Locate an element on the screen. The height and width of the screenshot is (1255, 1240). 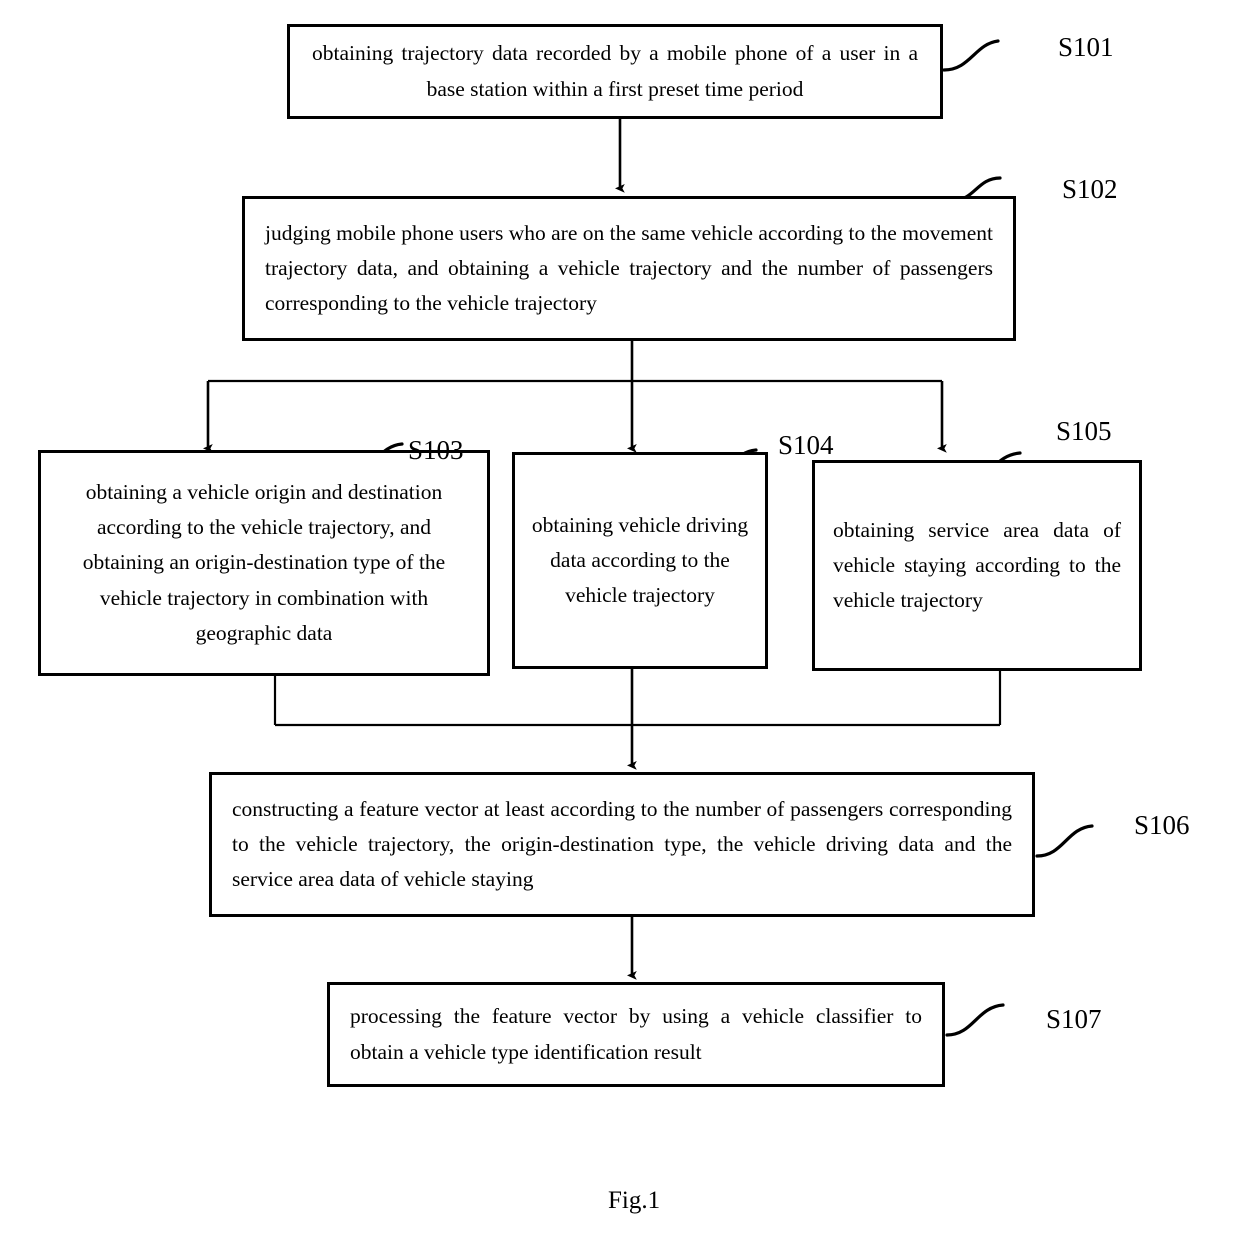
step-label-s102: S102 is located at coordinates (1090, 189).